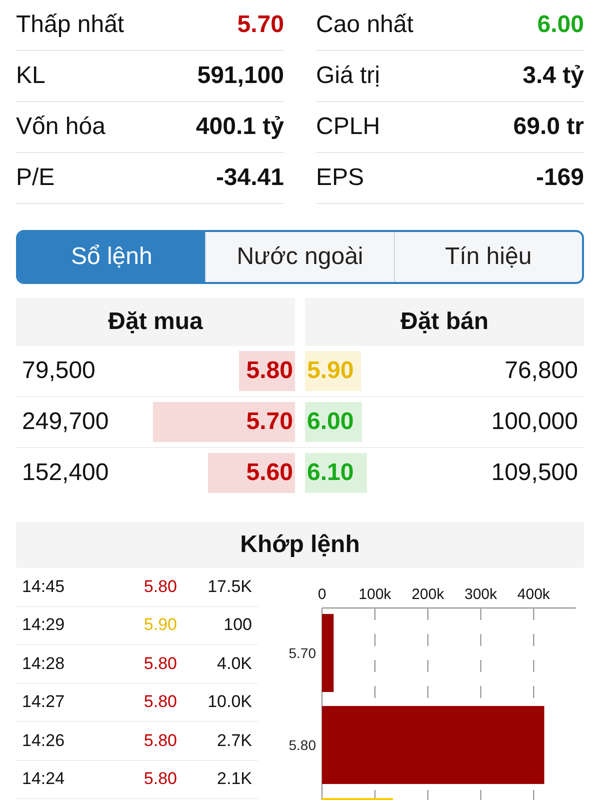  What do you see at coordinates (302, 745) in the screenshot?
I see `price-label: 5.80` at bounding box center [302, 745].